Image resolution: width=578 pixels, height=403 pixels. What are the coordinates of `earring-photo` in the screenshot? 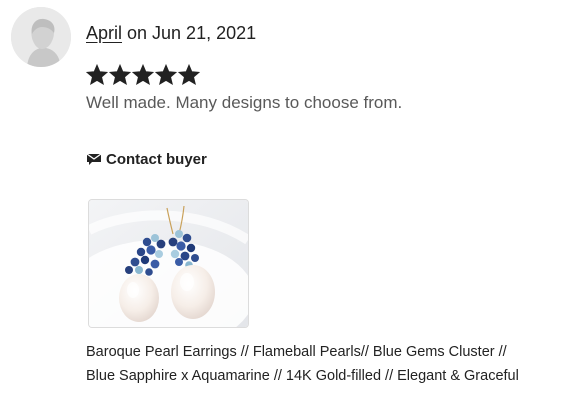 It's located at (168, 263).